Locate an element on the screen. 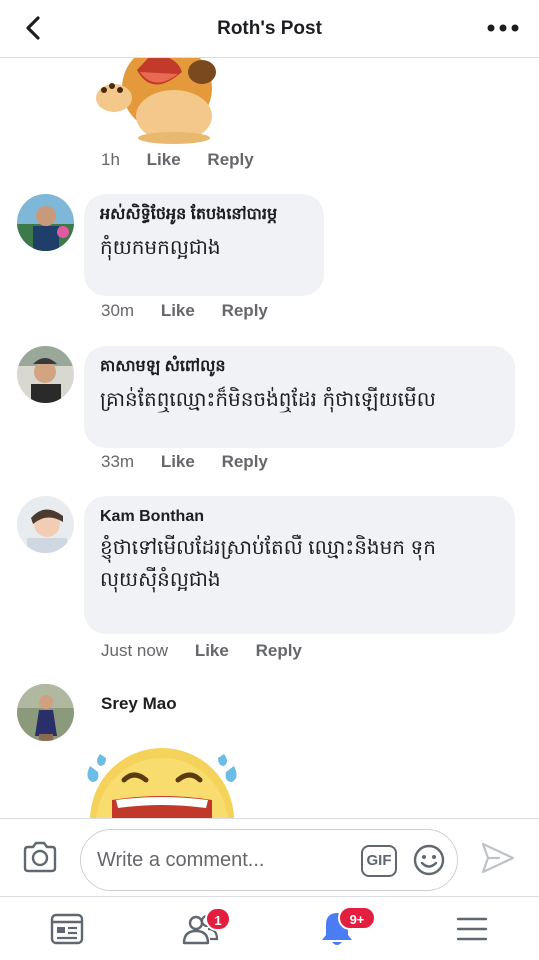 The height and width of the screenshot is (960, 539). page-title: Roth's Post is located at coordinates (269, 28).